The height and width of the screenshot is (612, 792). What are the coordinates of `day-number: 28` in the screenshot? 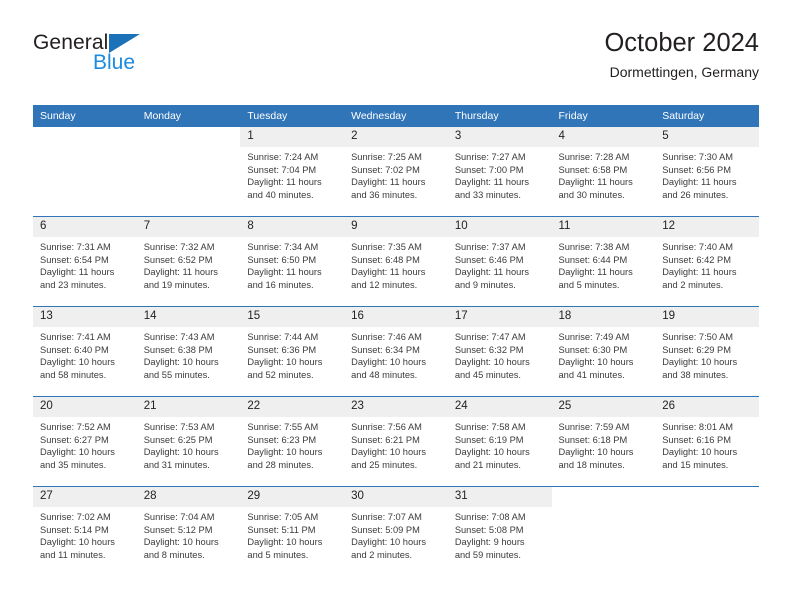 It's located at (188, 497).